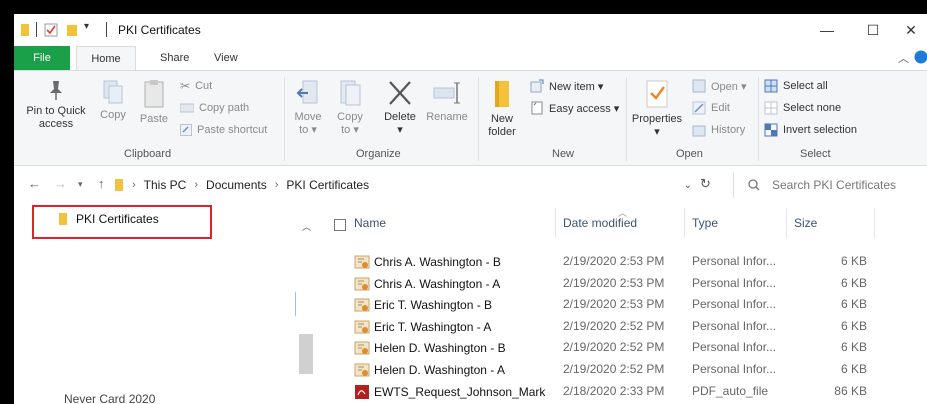 The width and height of the screenshot is (927, 404). Describe the element at coordinates (370, 223) in the screenshot. I see `column-header-name: Name` at that location.